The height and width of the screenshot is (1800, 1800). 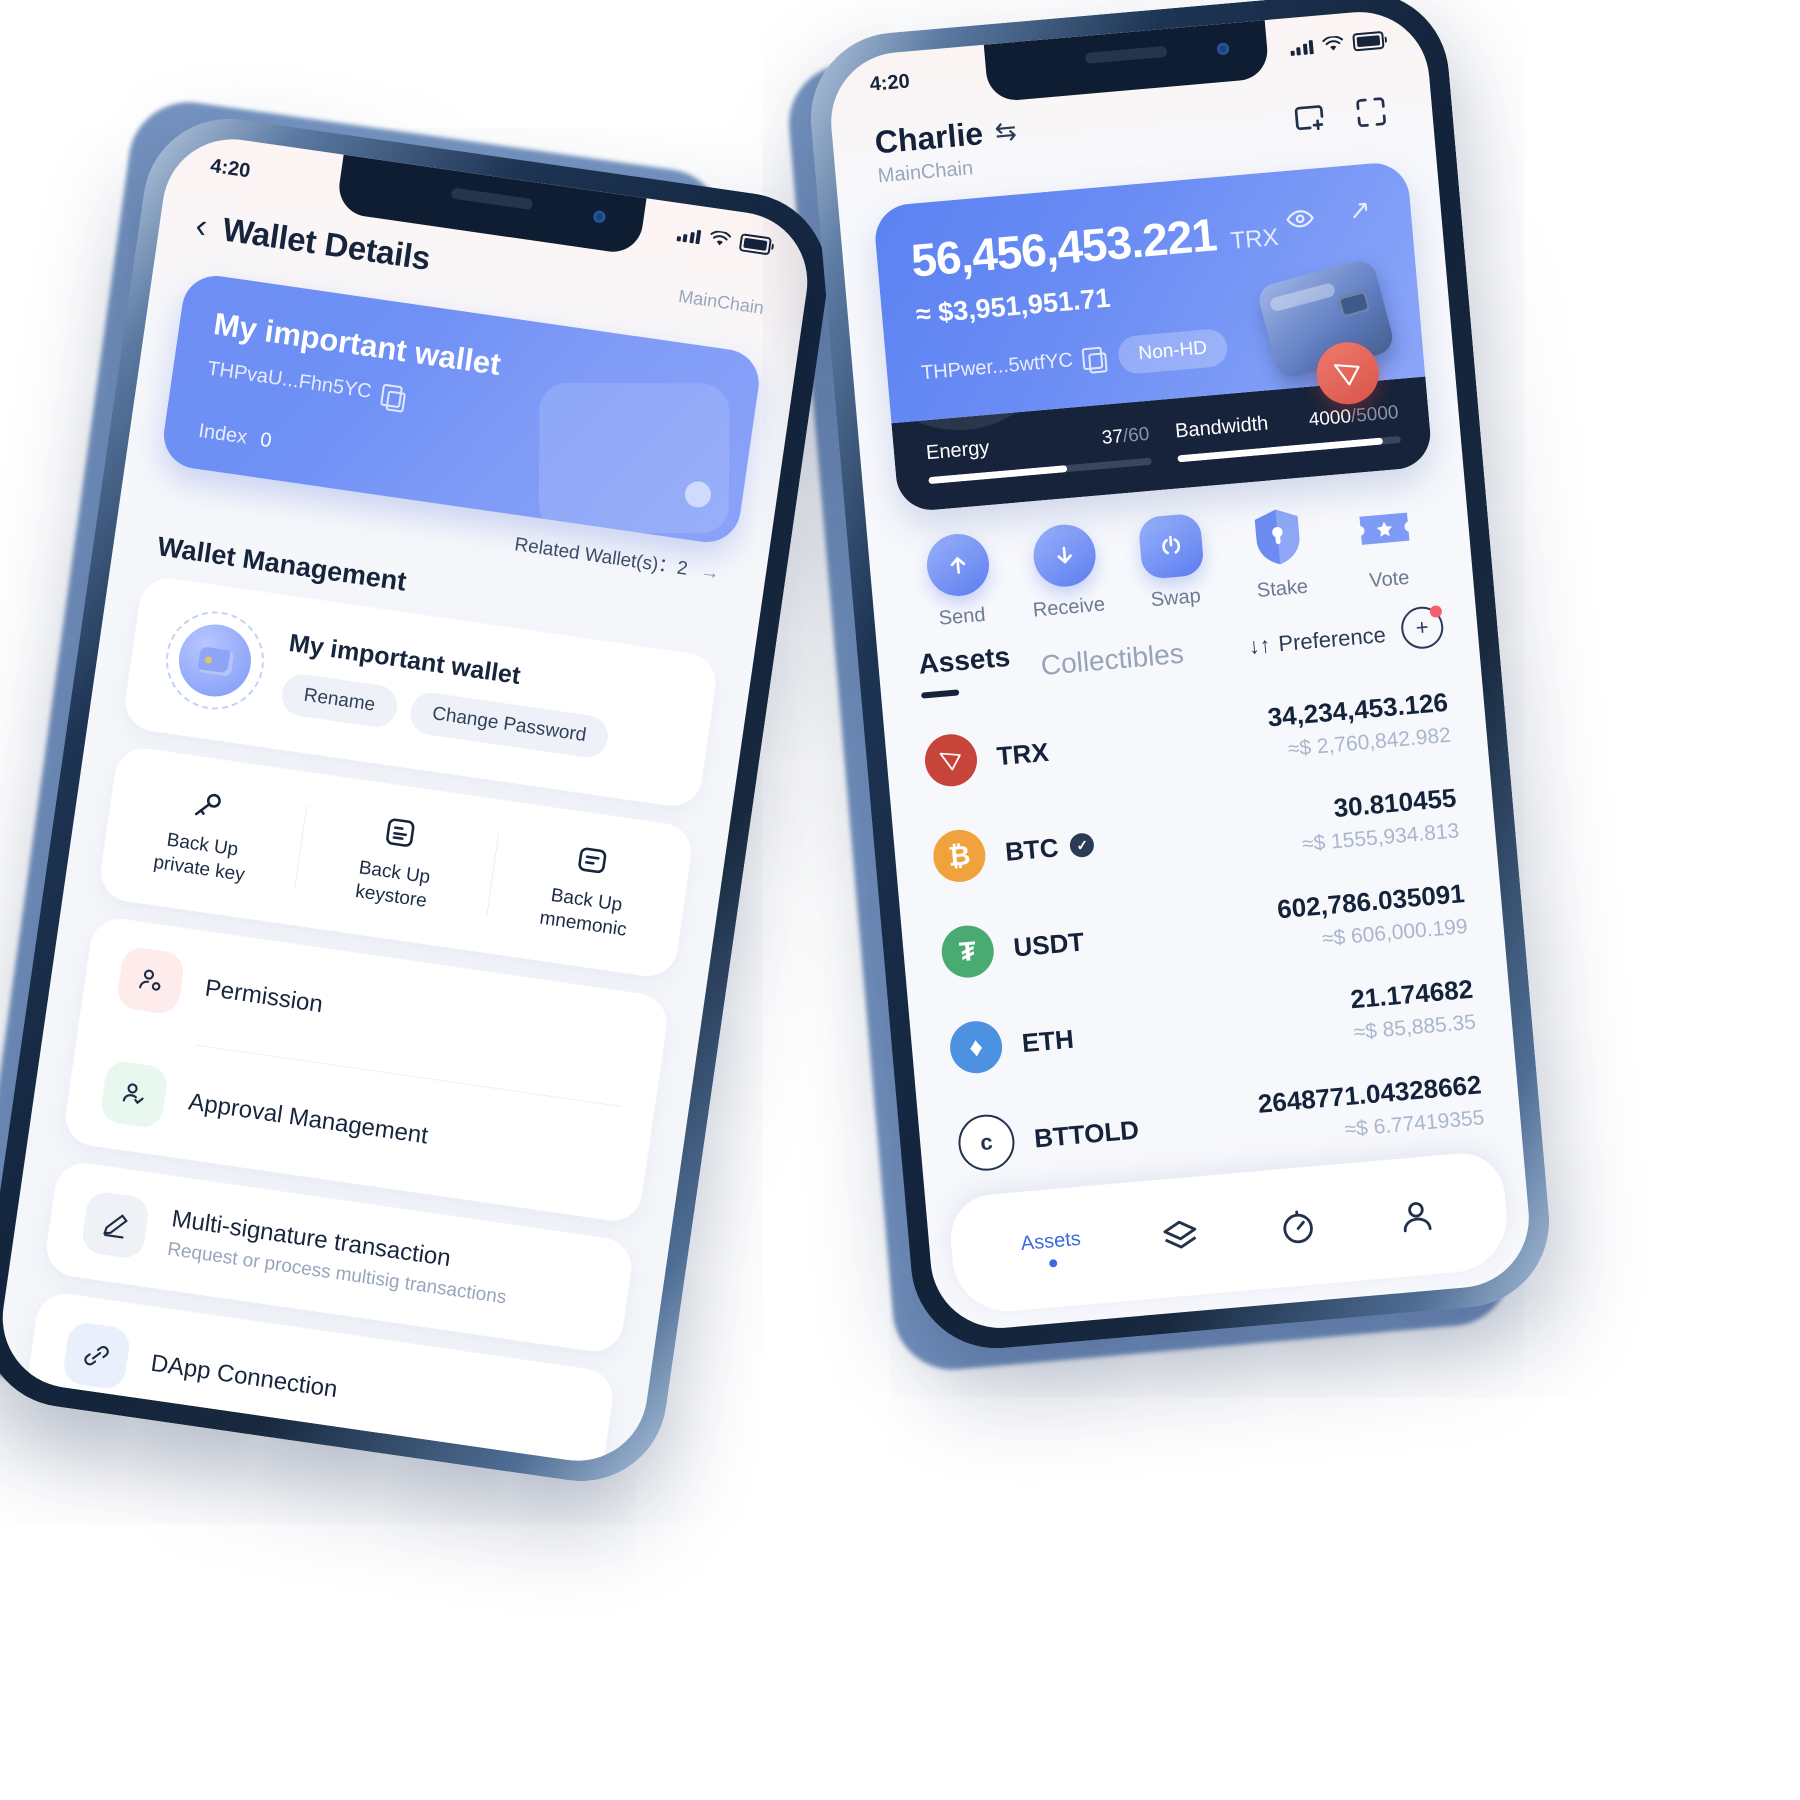 What do you see at coordinates (509, 724) in the screenshot?
I see `change-password-button: Change Password` at bounding box center [509, 724].